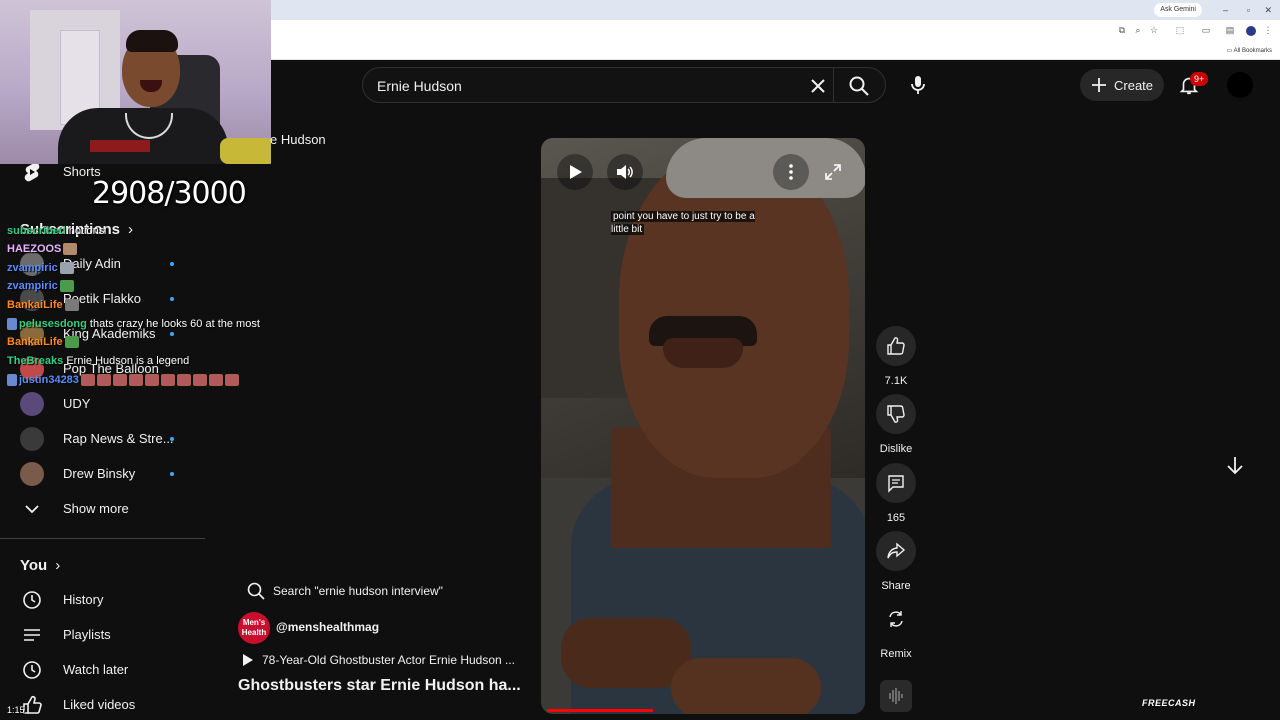 Image resolution: width=1280 pixels, height=720 pixels. Describe the element at coordinates (1268, 30) in the screenshot. I see `browser-menu-icon: ⋮` at that location.